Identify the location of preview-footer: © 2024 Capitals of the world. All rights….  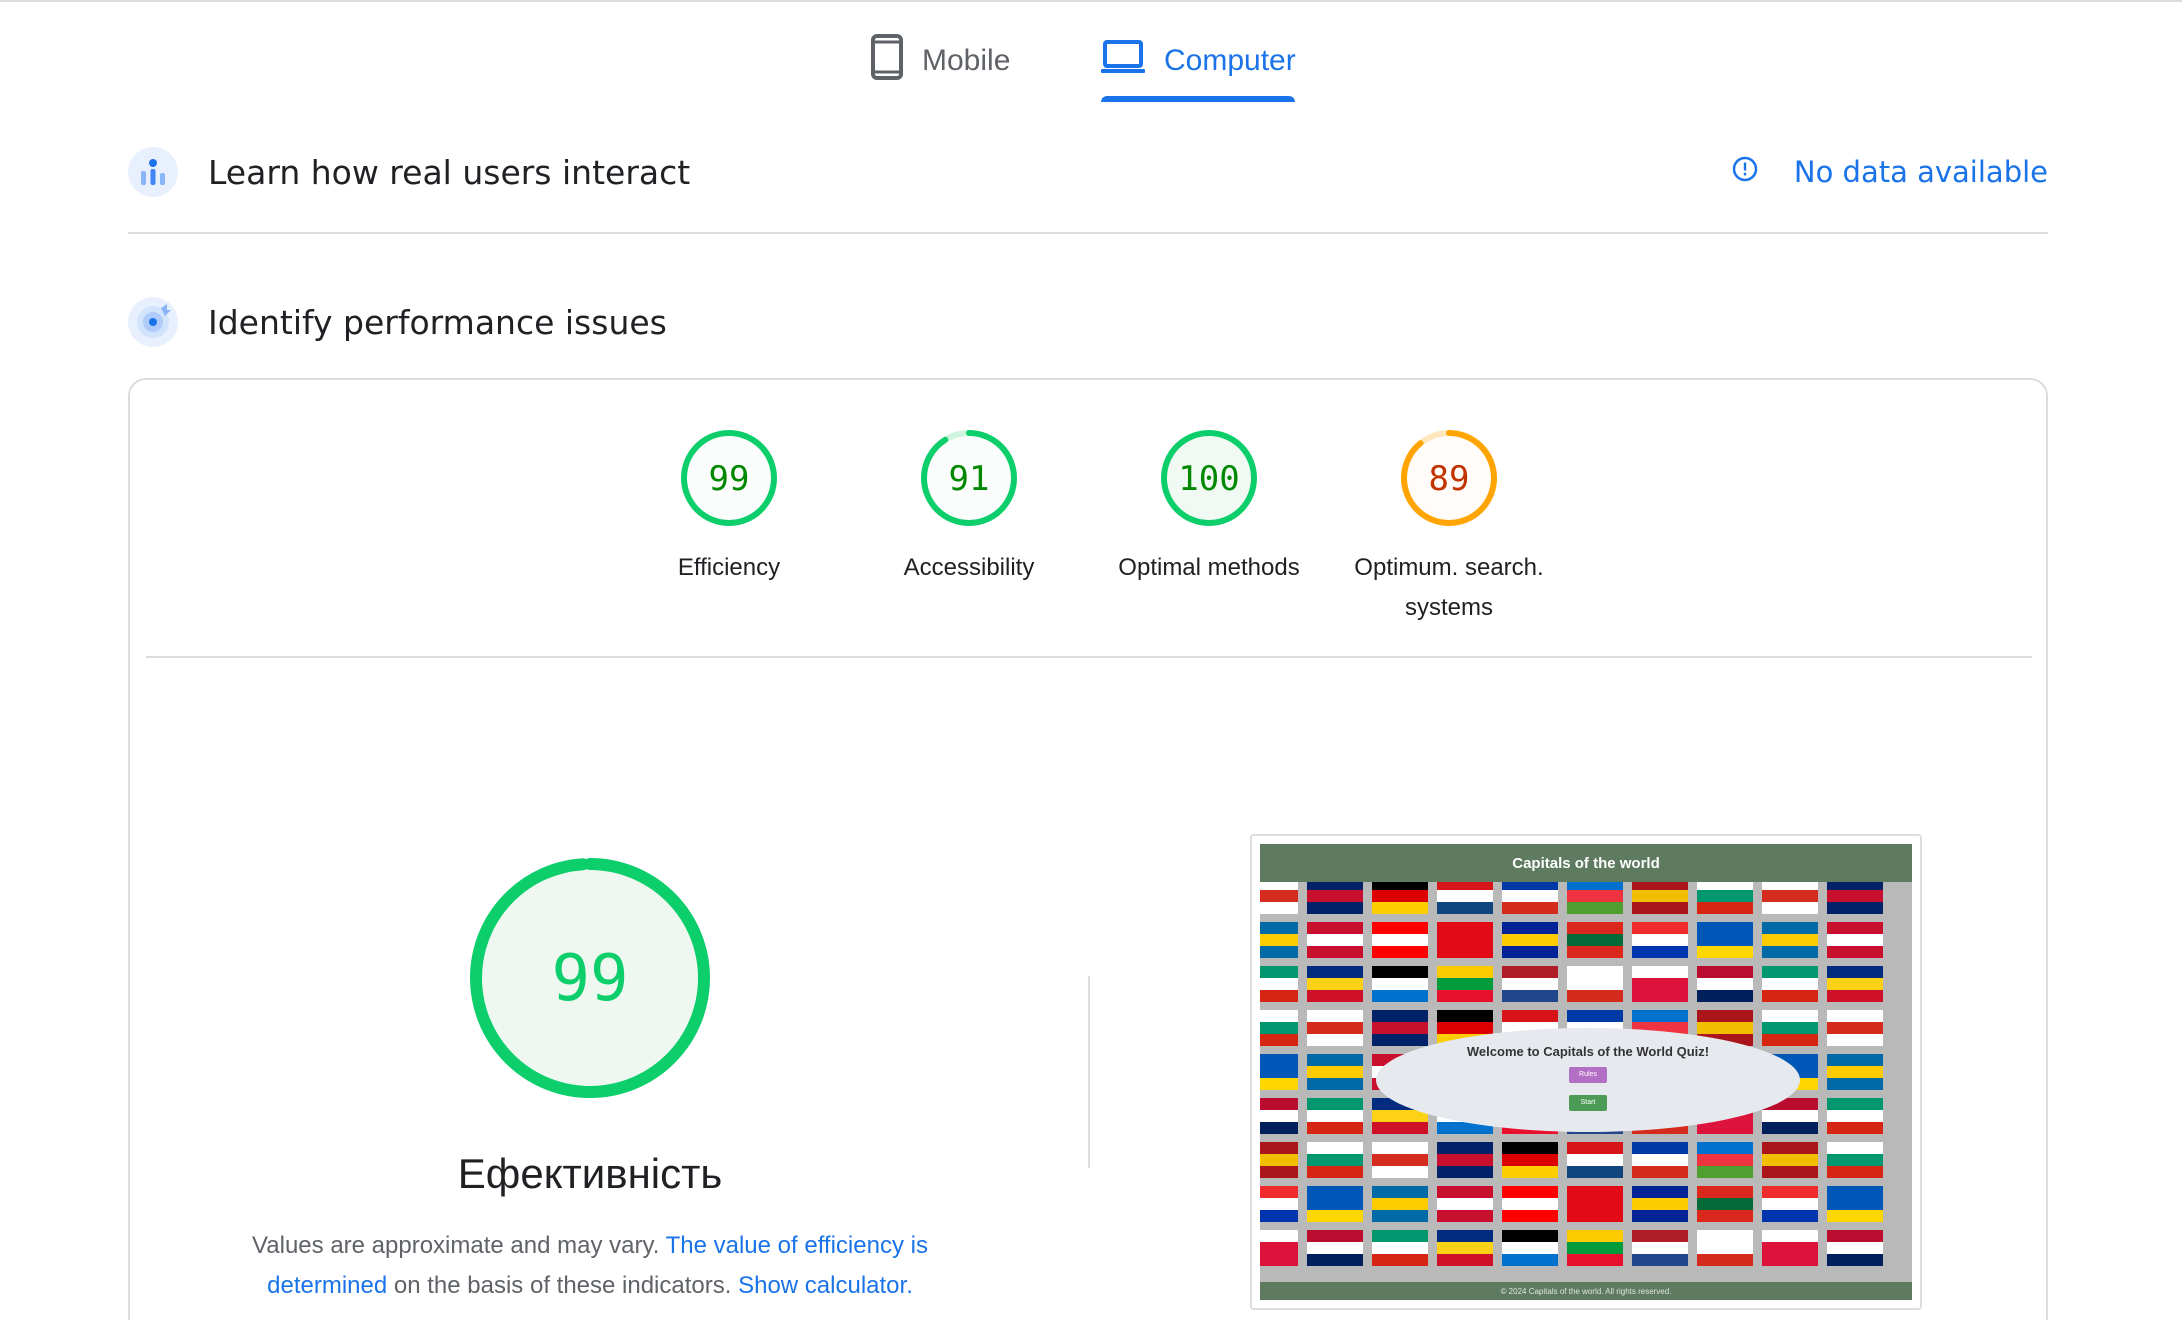
(1586, 1291).